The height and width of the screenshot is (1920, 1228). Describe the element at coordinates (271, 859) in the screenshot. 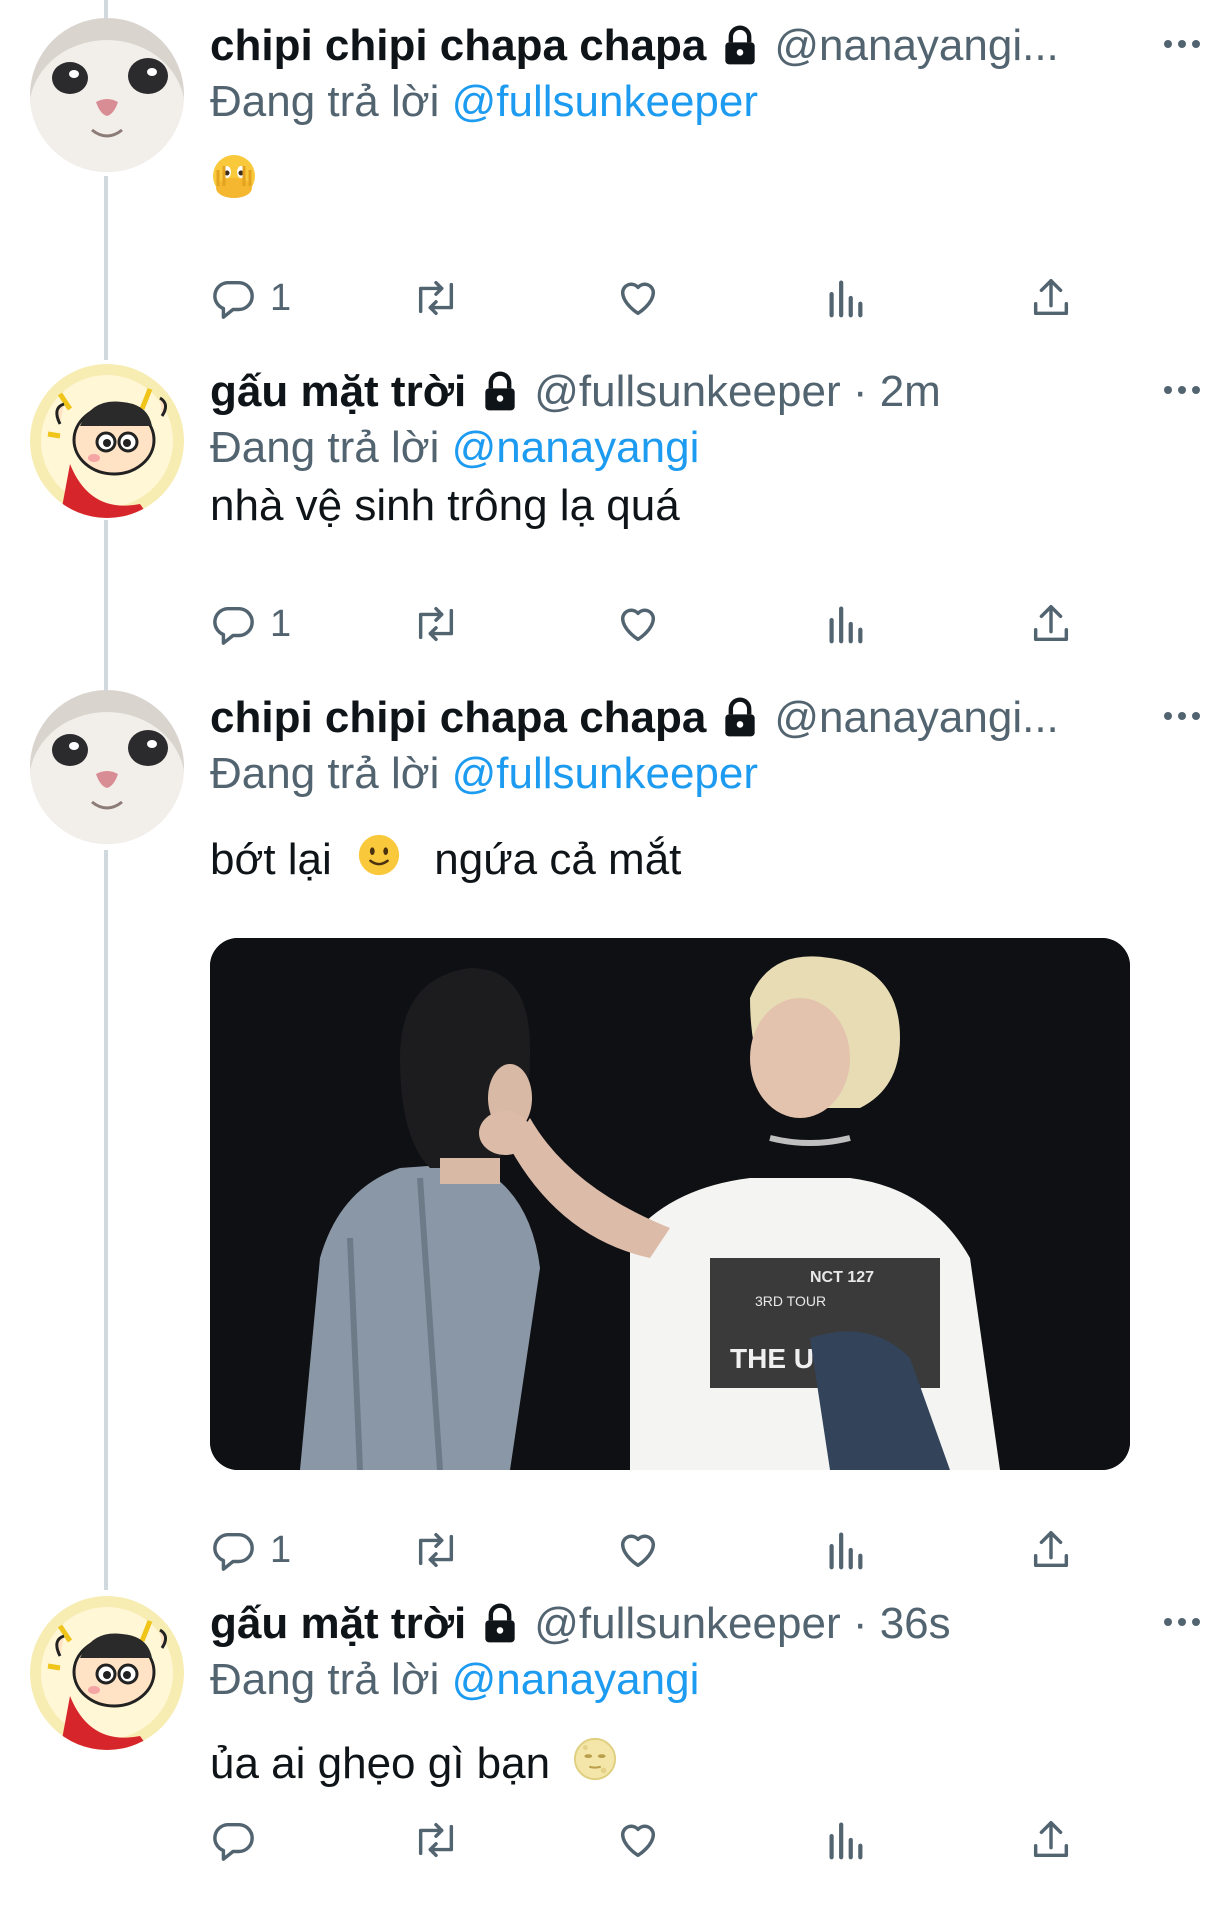

I see `tweet-text-part: bớt lại` at that location.